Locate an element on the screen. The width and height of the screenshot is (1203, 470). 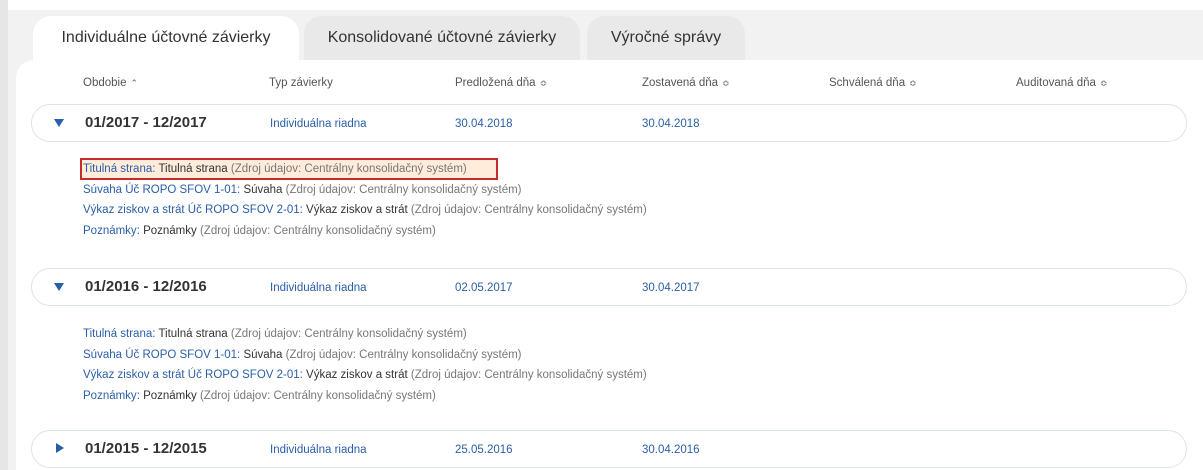
col-header-schvalena: Schválená dňa ≎ is located at coordinates (873, 83).